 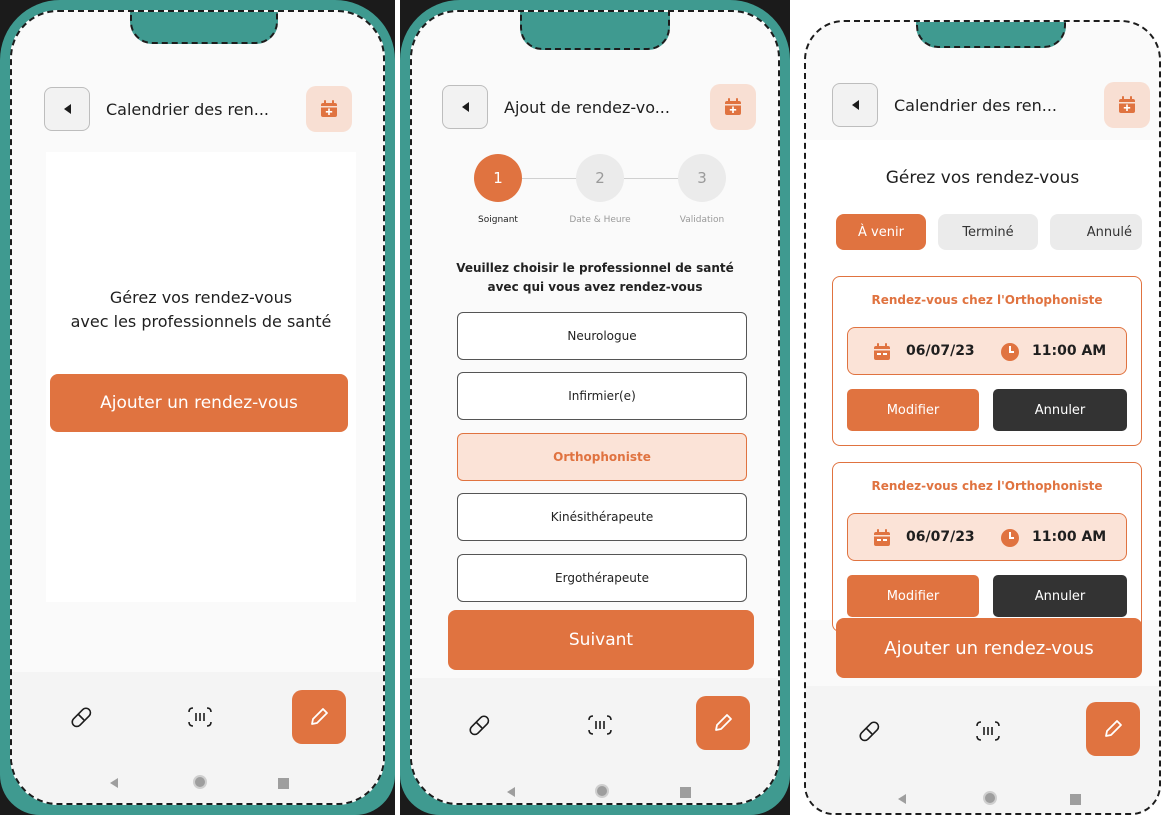 What do you see at coordinates (600, 178) in the screenshot?
I see `step-2: 2` at bounding box center [600, 178].